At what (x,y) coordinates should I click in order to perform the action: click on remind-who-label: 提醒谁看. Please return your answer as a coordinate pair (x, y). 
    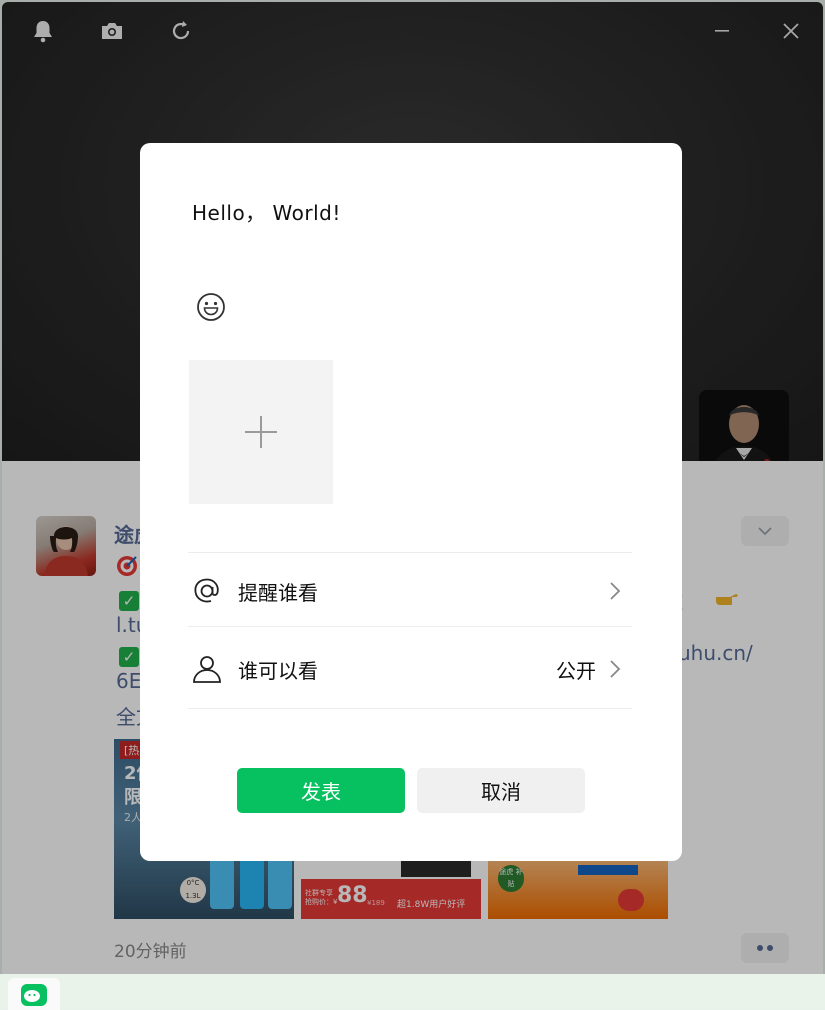
    Looking at the image, I should click on (278, 592).